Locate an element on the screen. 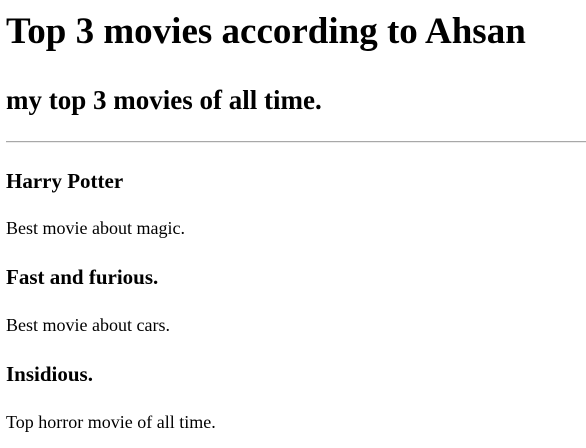 This screenshot has height=448, width=586. page-subtitle: my top 3 movies of all time. is located at coordinates (164, 100).